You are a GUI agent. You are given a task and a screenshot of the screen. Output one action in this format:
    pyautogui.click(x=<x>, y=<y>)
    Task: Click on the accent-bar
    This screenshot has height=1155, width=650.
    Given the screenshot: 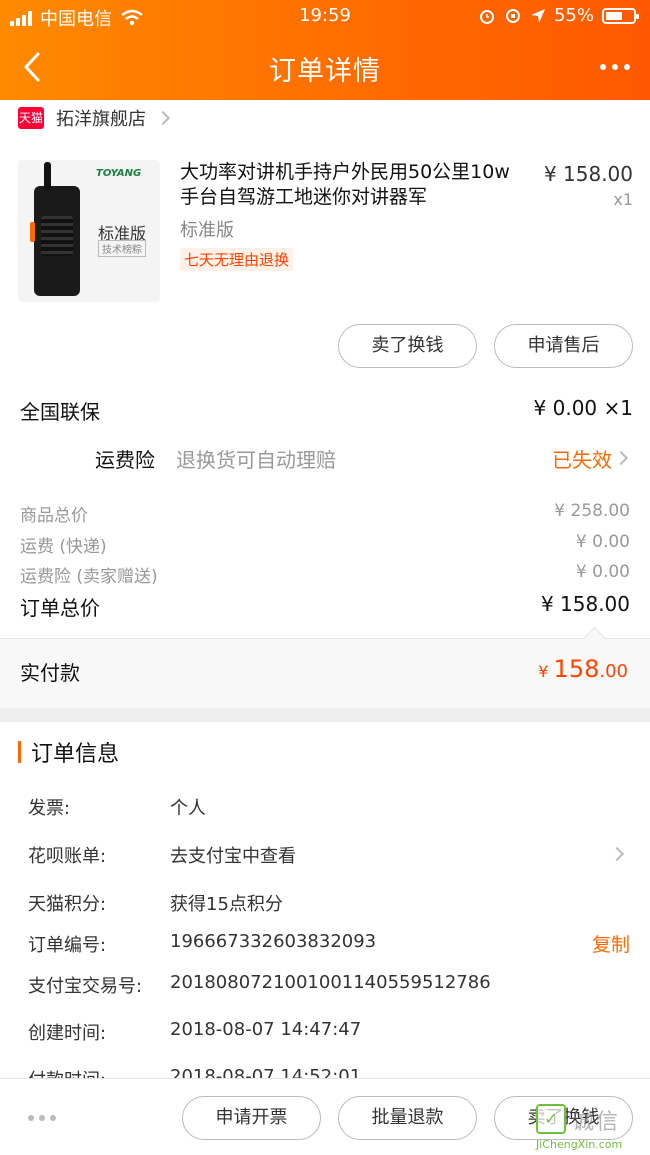 What is the action you would take?
    pyautogui.click(x=19, y=752)
    